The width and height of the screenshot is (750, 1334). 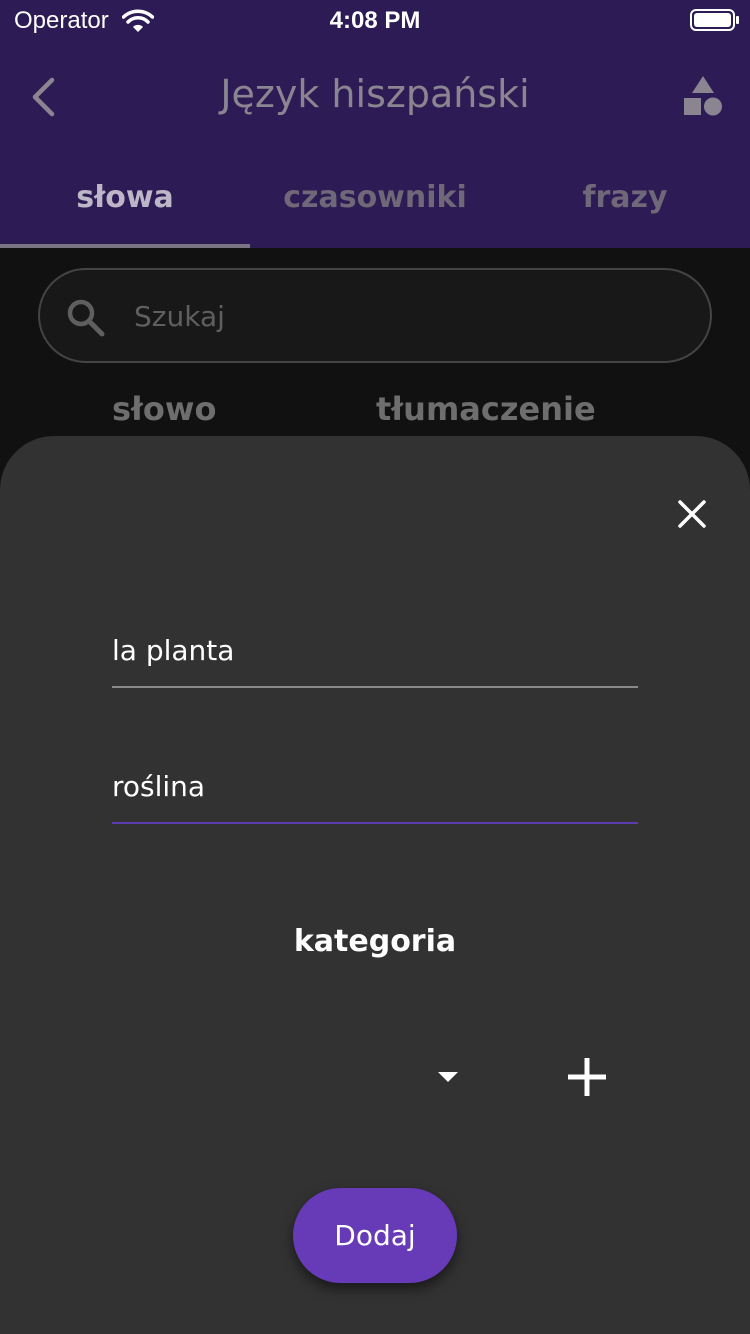 I want to click on battery-icon, so click(x=714, y=20).